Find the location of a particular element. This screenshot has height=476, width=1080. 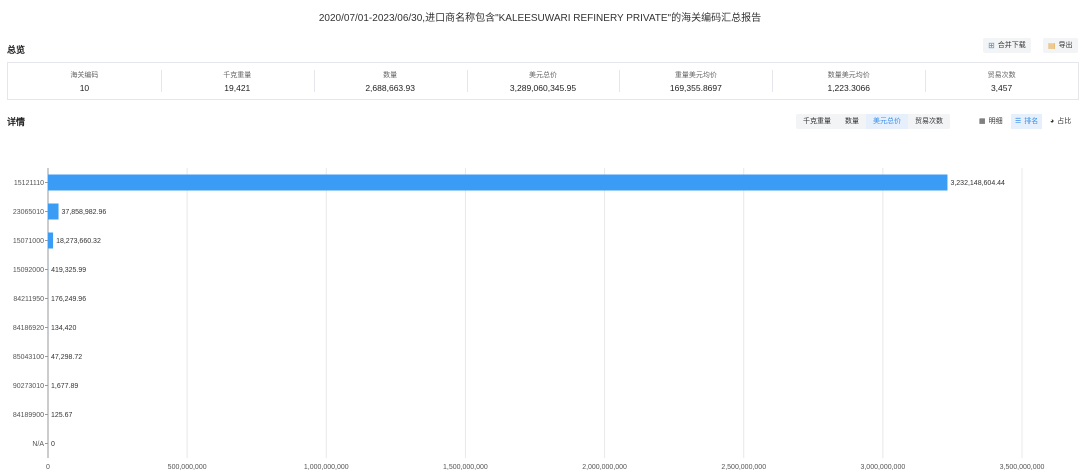

value-label: 1,677.89 is located at coordinates (64, 386).